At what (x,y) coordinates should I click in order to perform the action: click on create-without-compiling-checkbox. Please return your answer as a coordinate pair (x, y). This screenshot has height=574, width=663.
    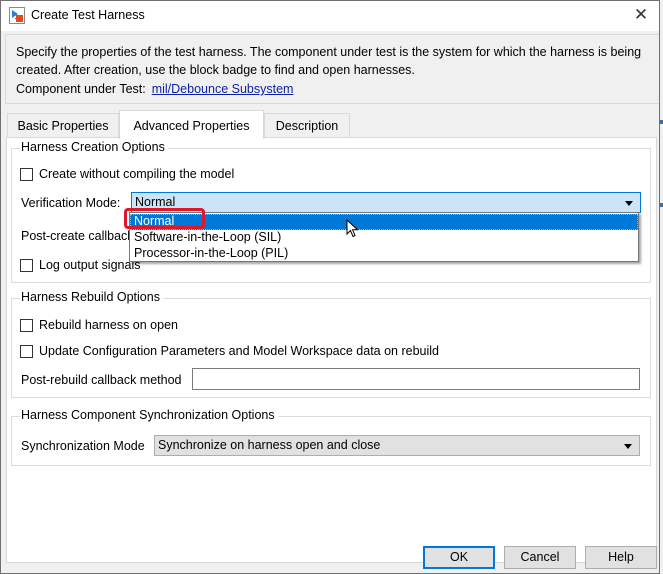
    Looking at the image, I should click on (26, 174).